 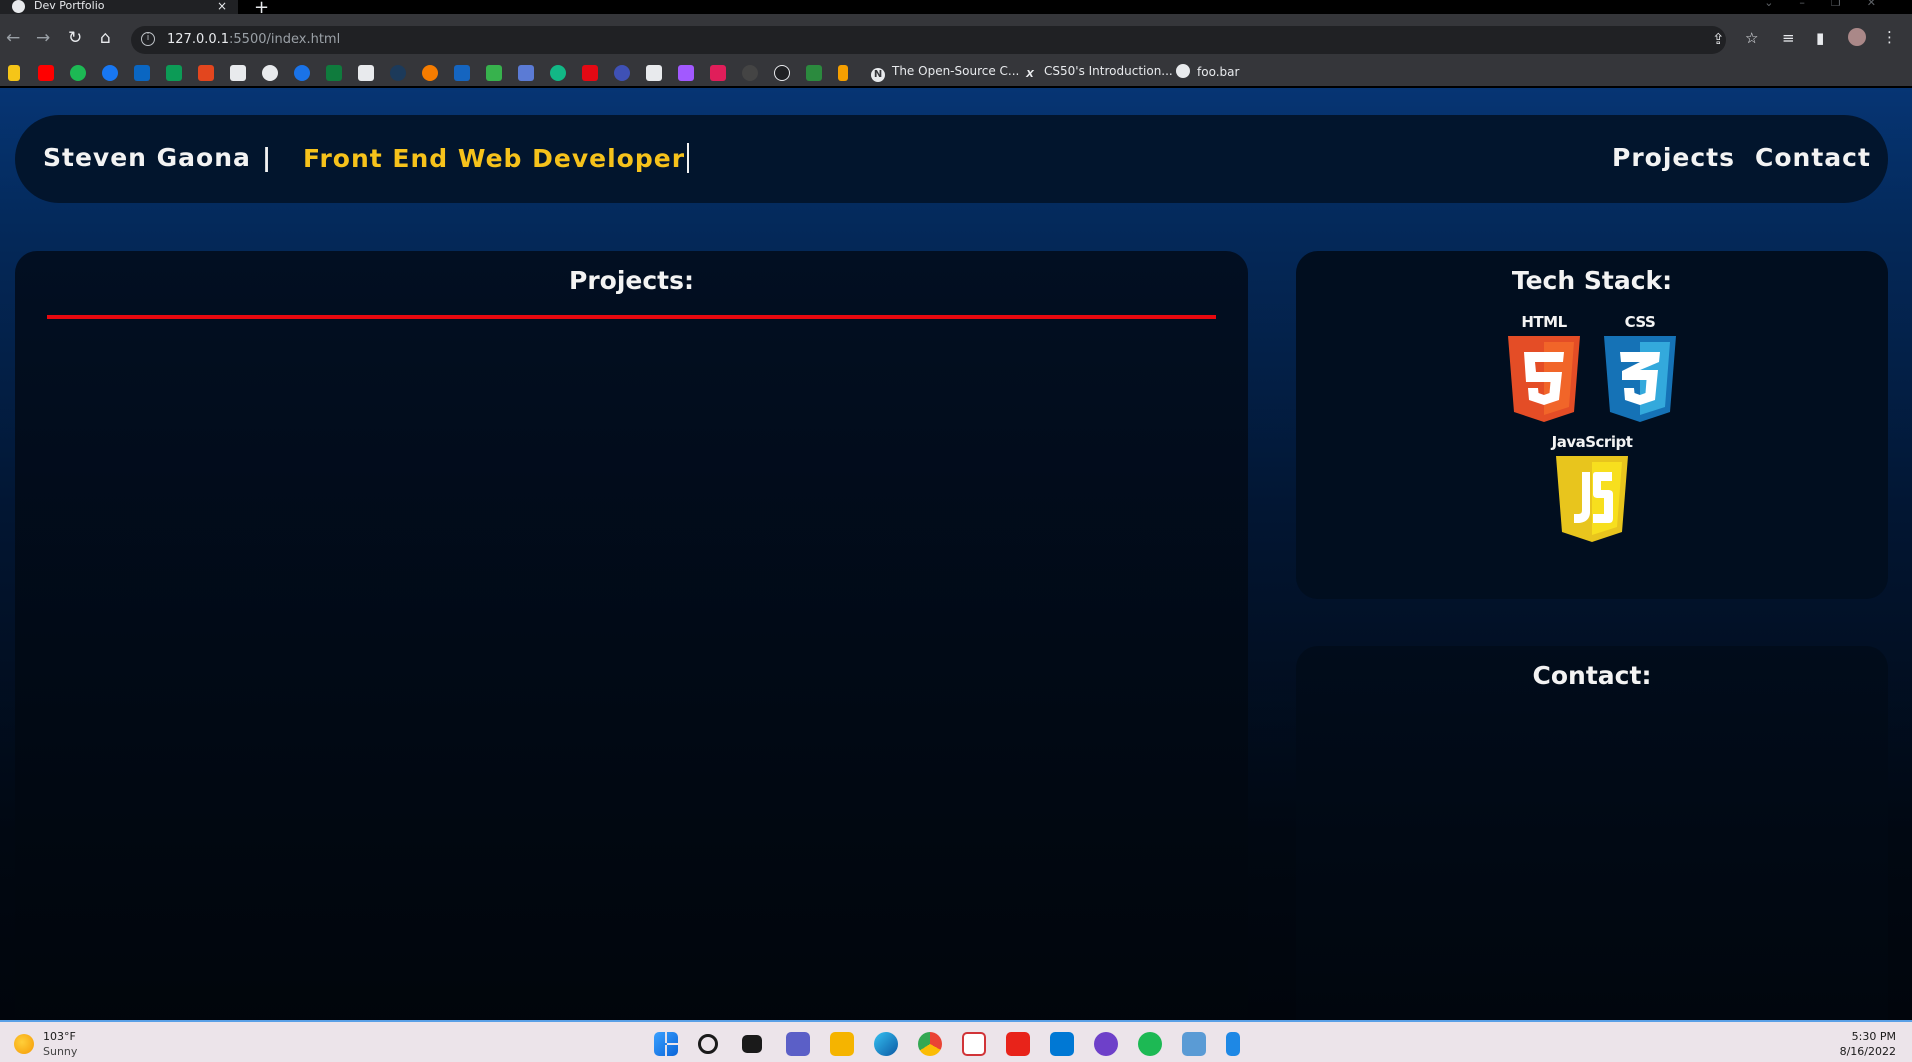 What do you see at coordinates (430, 73) in the screenshot?
I see `firefox-icon` at bounding box center [430, 73].